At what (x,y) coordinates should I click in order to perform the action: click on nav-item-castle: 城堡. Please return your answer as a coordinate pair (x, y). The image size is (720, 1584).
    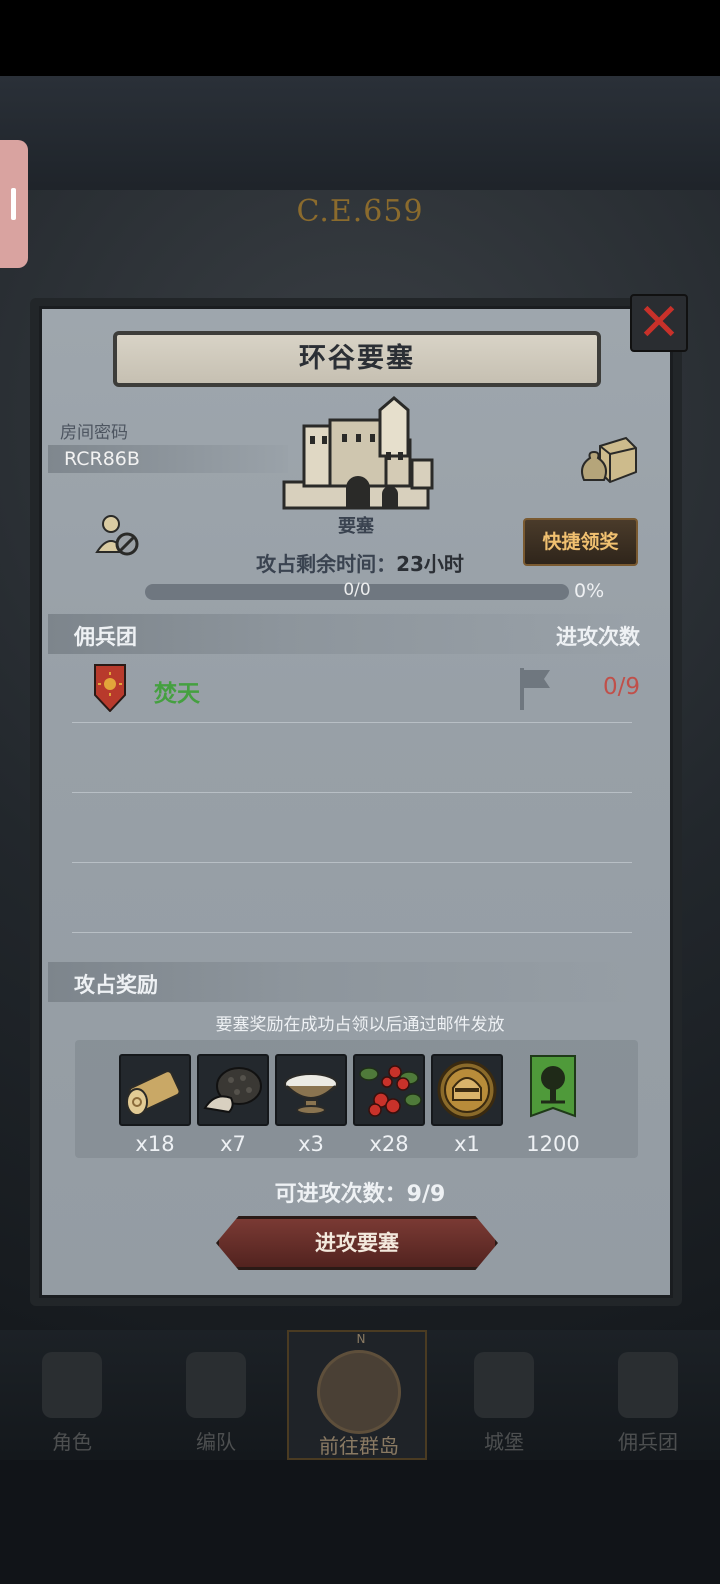
    Looking at the image, I should click on (504, 1395).